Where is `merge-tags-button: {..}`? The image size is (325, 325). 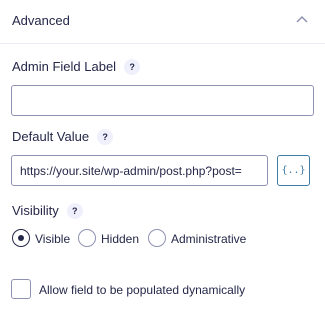 merge-tags-button: {..} is located at coordinates (293, 170).